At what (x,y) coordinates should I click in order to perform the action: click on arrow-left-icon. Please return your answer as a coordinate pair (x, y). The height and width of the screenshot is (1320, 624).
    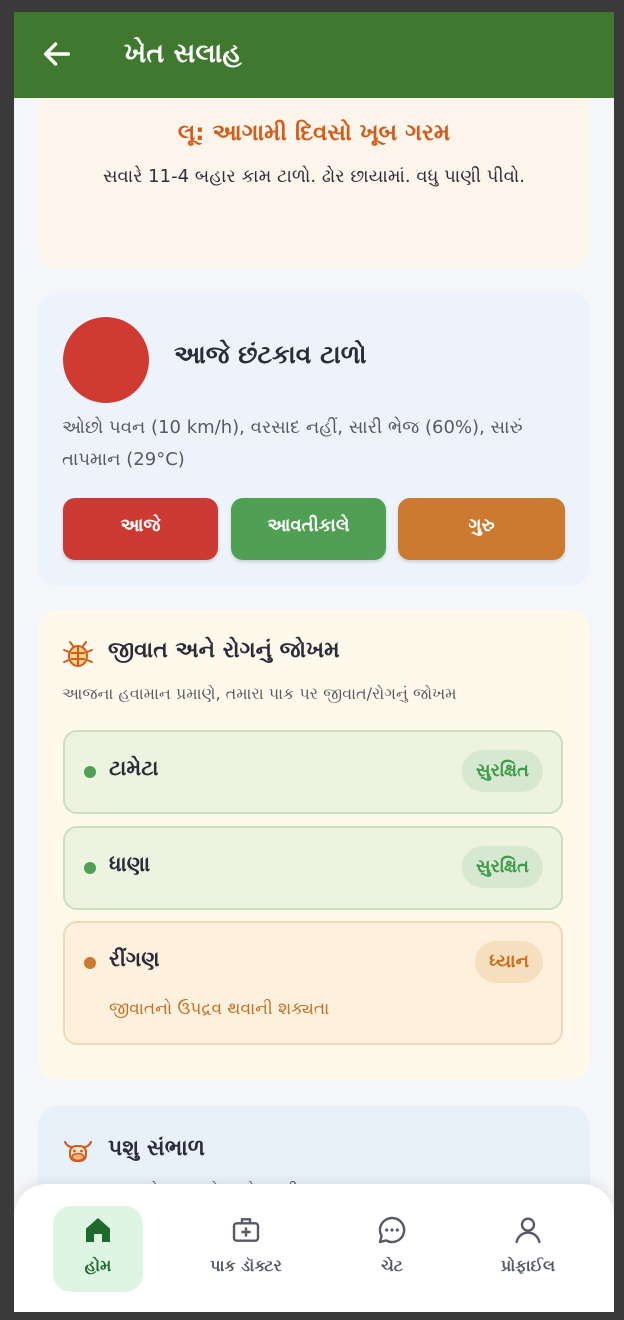
    Looking at the image, I should click on (57, 54).